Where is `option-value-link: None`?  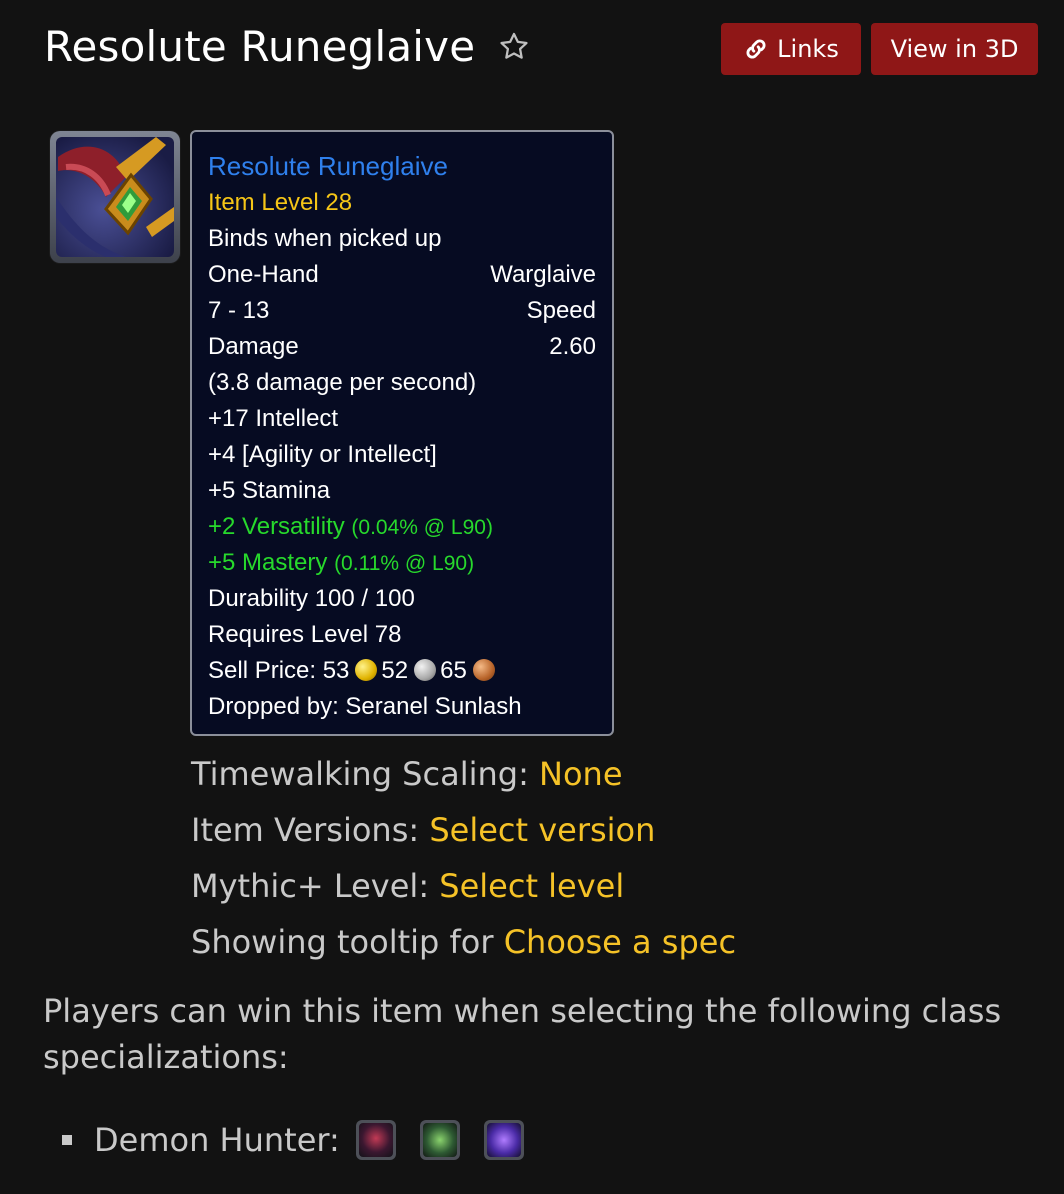
option-value-link: None is located at coordinates (580, 774).